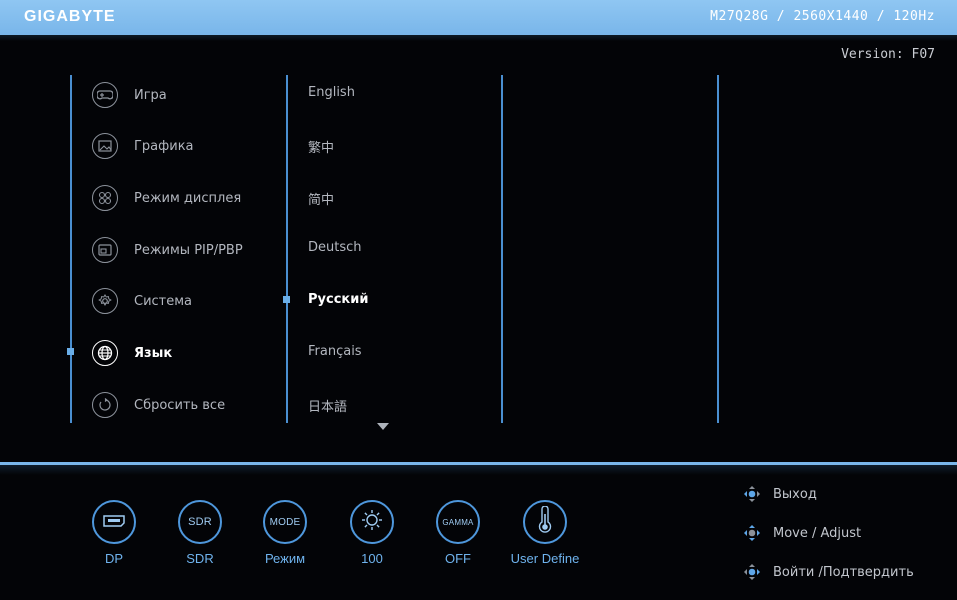 The image size is (957, 600). I want to click on menu-item-label: Режим дисплея, so click(188, 198).